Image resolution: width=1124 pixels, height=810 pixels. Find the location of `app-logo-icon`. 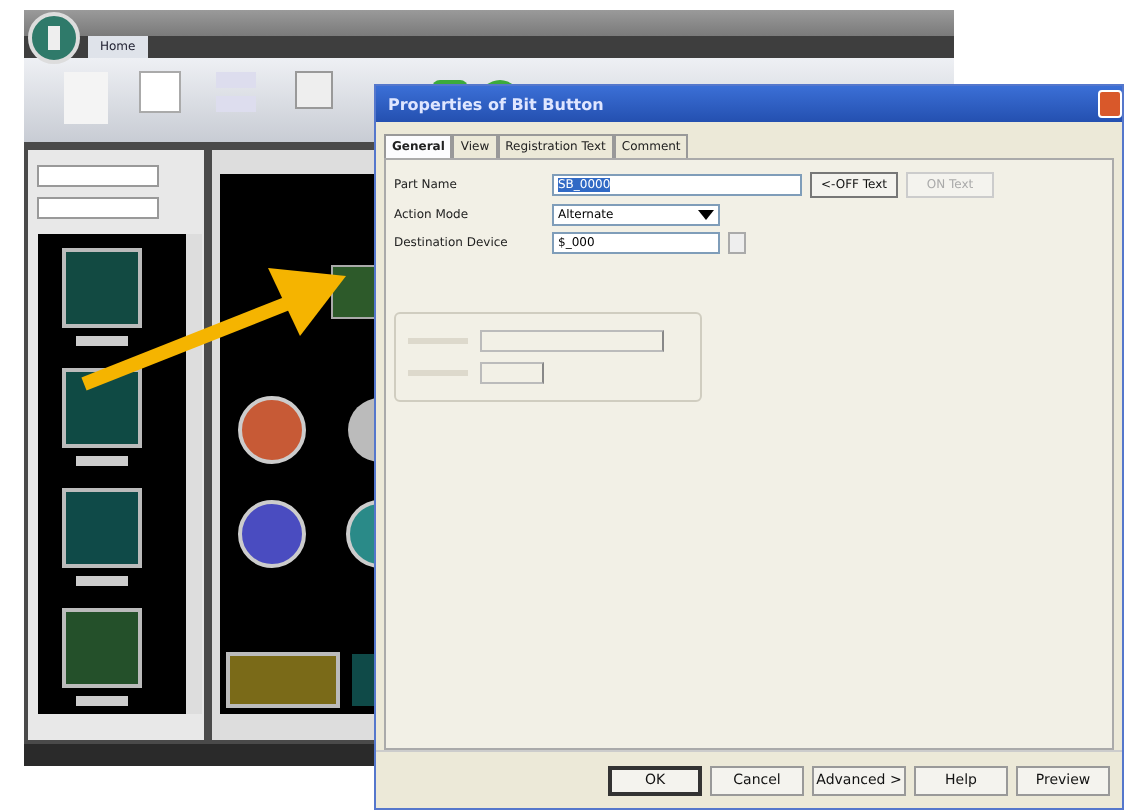

app-logo-icon is located at coordinates (54, 38).